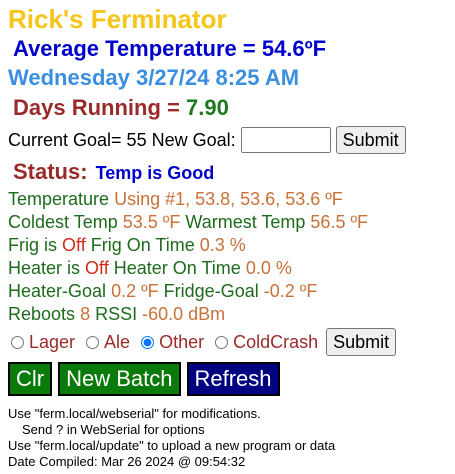 The width and height of the screenshot is (455, 474). Describe the element at coordinates (50, 171) in the screenshot. I see `status-label: Status:` at that location.